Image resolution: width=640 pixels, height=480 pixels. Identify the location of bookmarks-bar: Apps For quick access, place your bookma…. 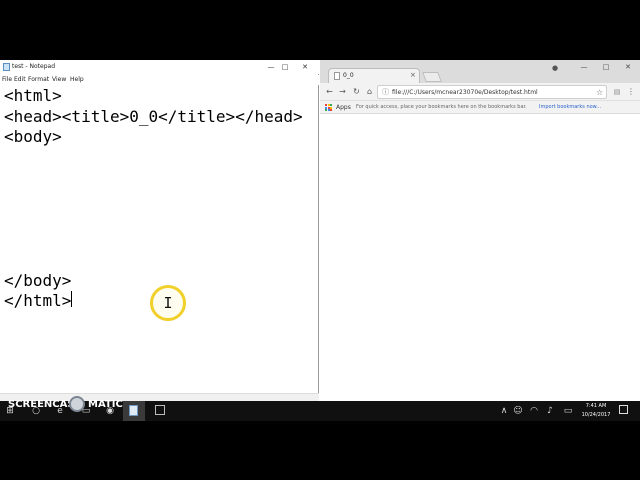
(480, 107).